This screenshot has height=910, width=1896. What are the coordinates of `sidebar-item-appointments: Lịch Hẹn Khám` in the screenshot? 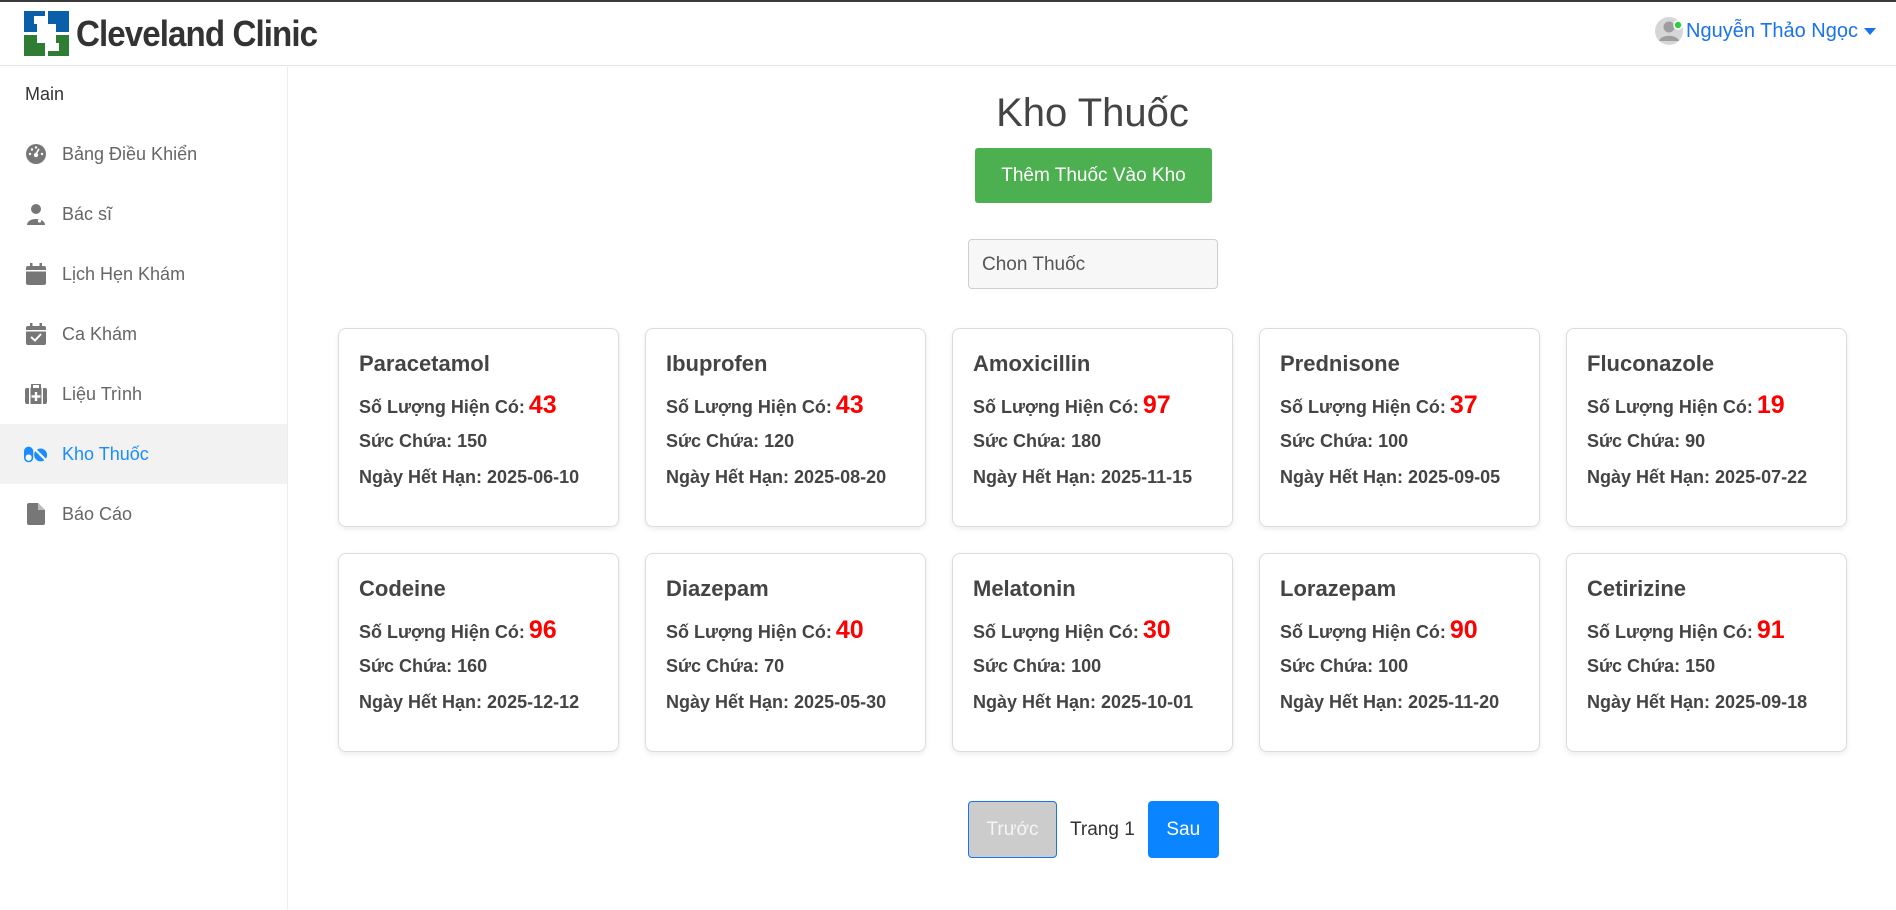 It's located at (143, 274).